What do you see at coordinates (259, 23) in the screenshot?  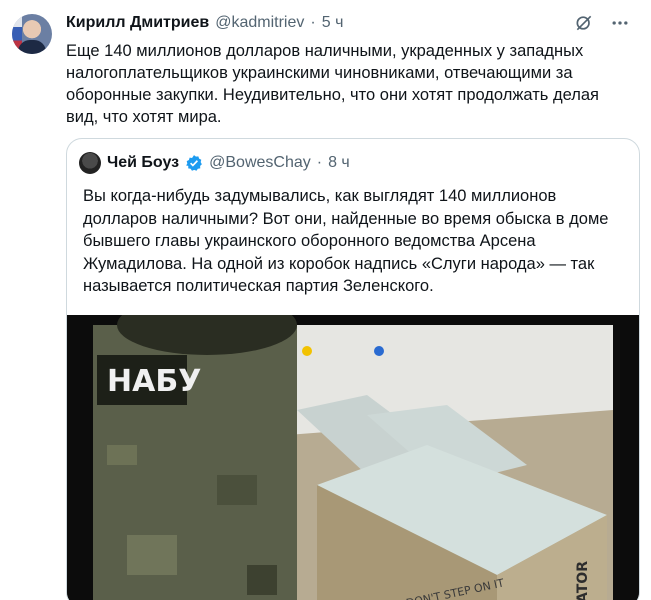 I see `author-handle: @kadmitriev` at bounding box center [259, 23].